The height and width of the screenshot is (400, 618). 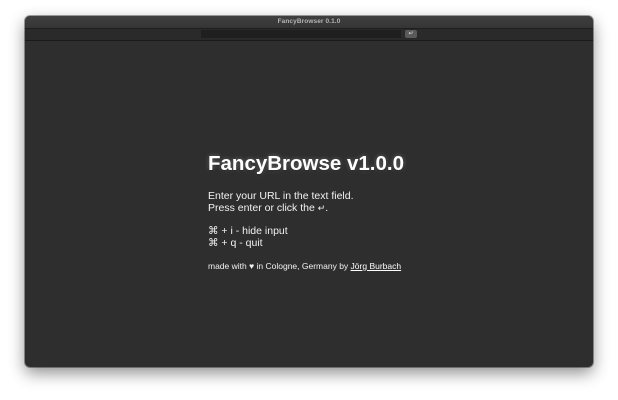 What do you see at coordinates (229, 266) in the screenshot?
I see `footer-prefix: made with` at bounding box center [229, 266].